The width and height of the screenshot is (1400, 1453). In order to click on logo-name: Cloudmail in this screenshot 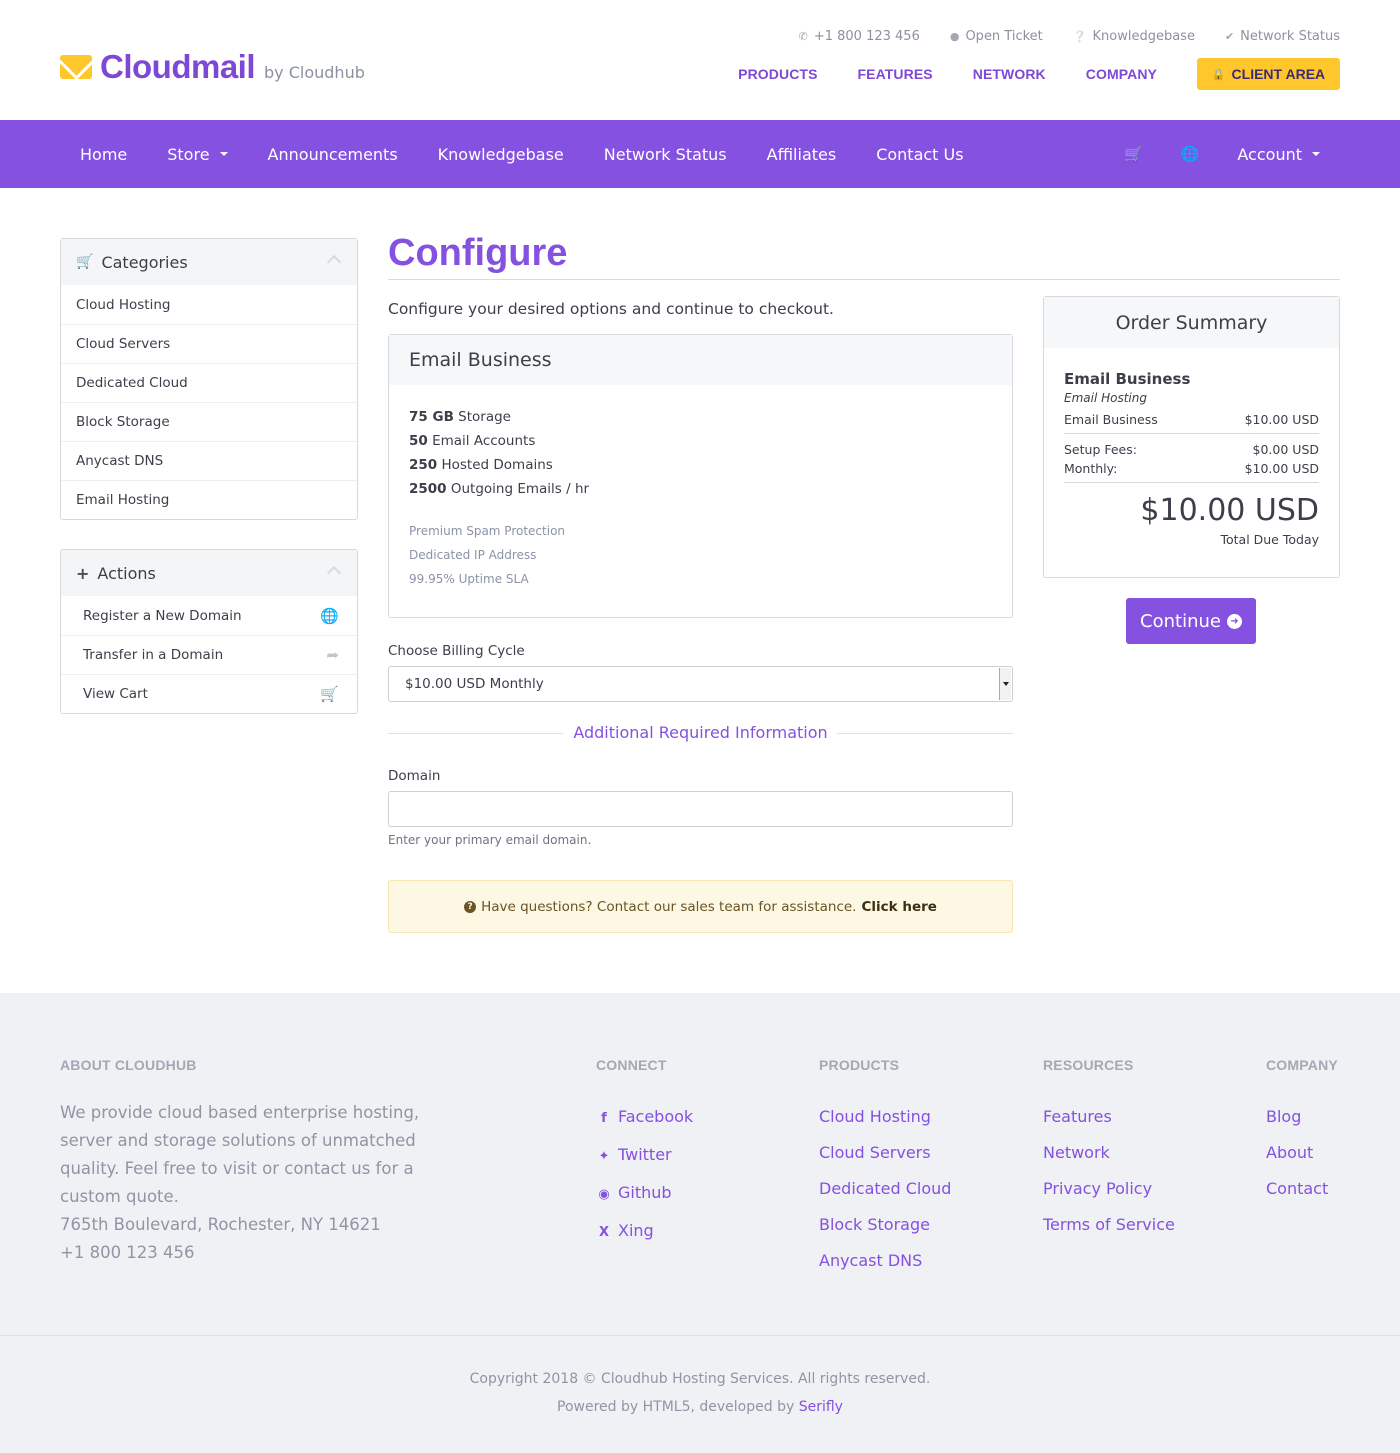, I will do `click(178, 66)`.